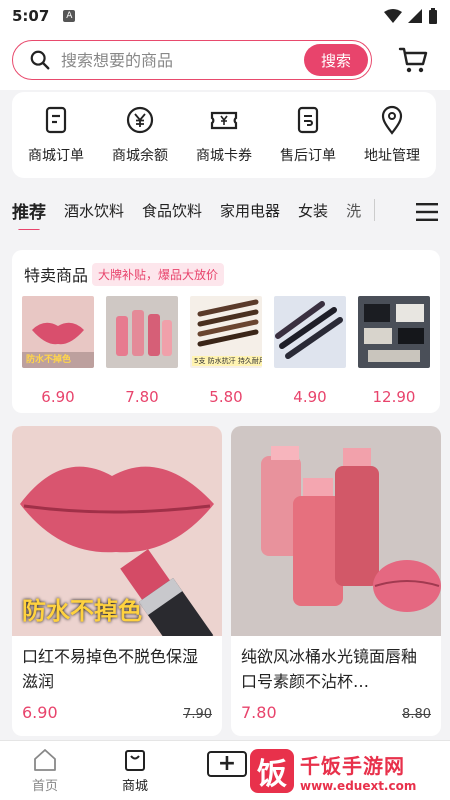 This screenshot has height=800, width=450. I want to click on tab-appliances: 家用电器, so click(250, 210).